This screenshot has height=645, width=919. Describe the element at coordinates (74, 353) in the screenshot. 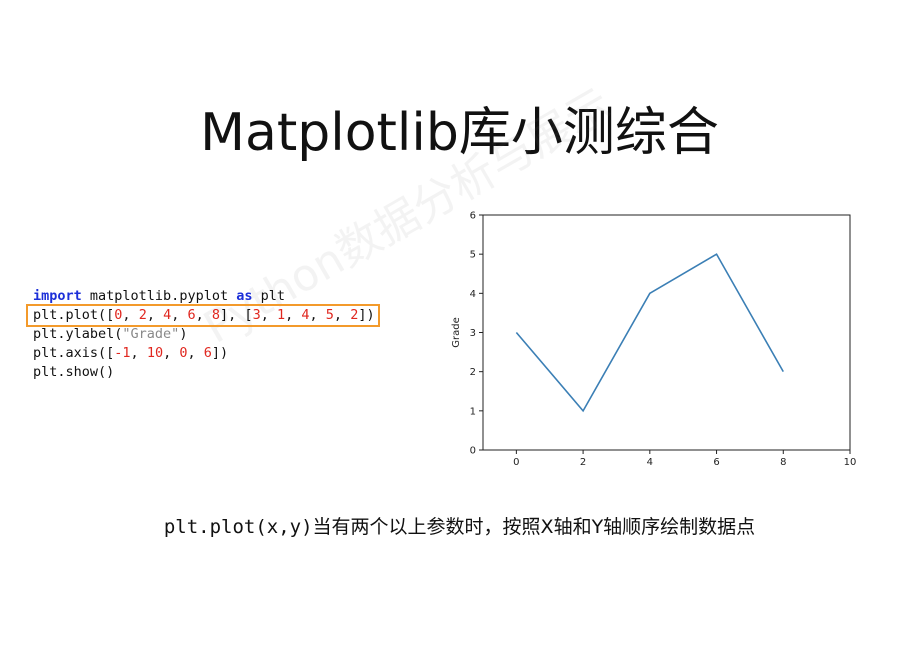

I see `code-text: plt.axis([` at that location.